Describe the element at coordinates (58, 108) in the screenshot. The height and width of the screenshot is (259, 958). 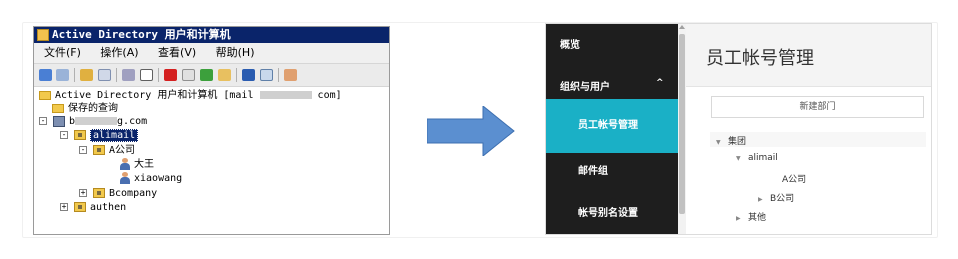
I see `folder-icon` at that location.